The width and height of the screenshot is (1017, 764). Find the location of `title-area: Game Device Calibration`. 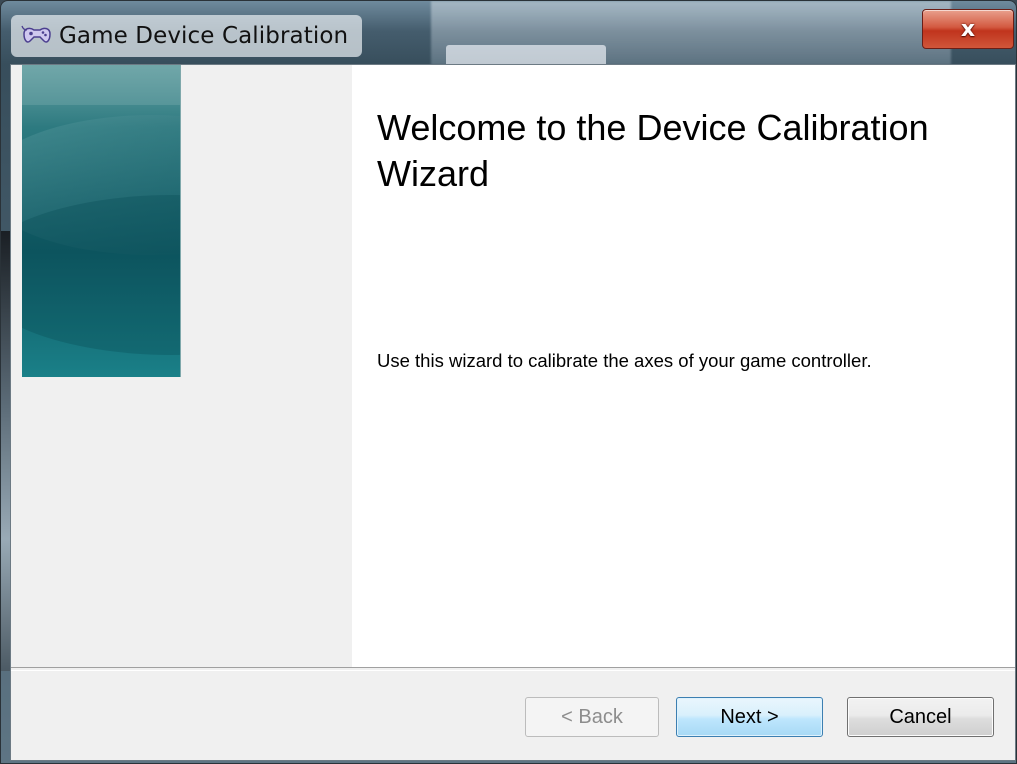

title-area: Game Device Calibration is located at coordinates (187, 36).